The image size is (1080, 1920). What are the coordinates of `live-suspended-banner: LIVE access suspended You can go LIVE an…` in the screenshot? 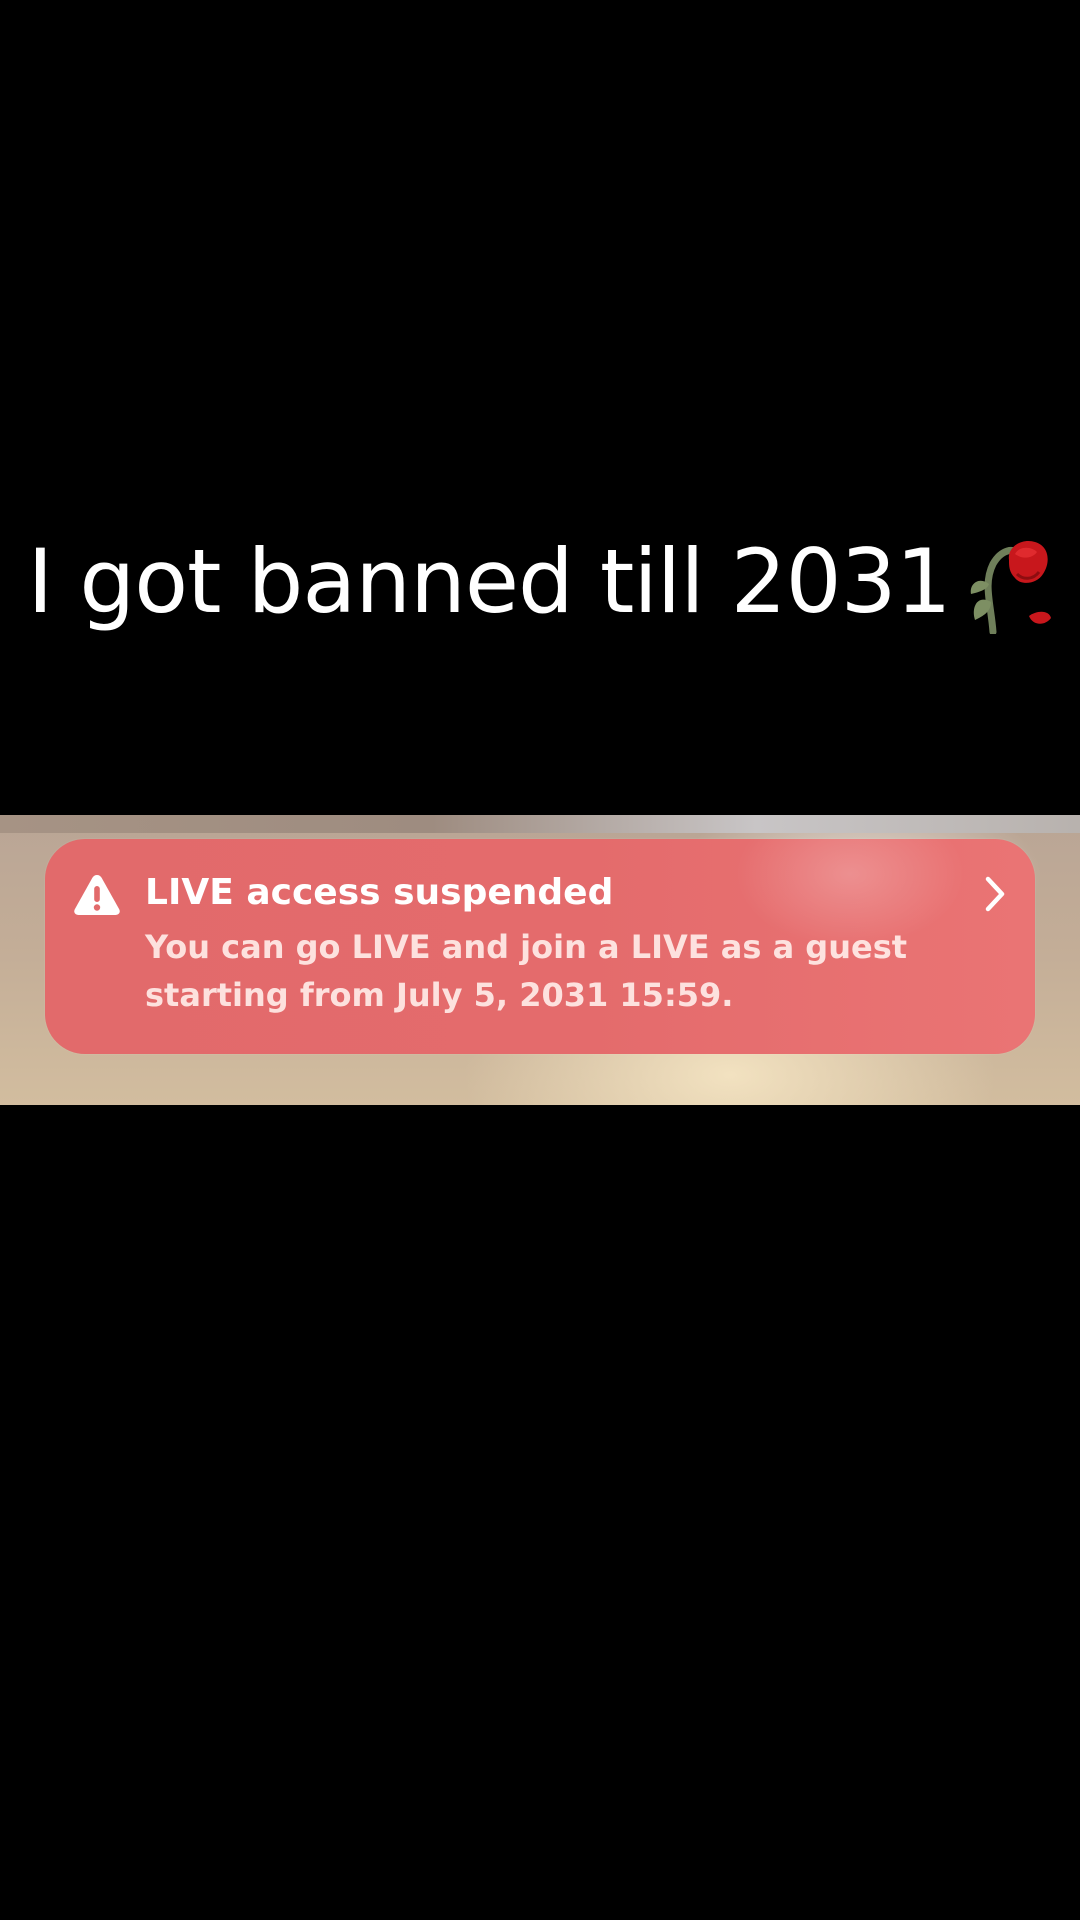 It's located at (540, 946).